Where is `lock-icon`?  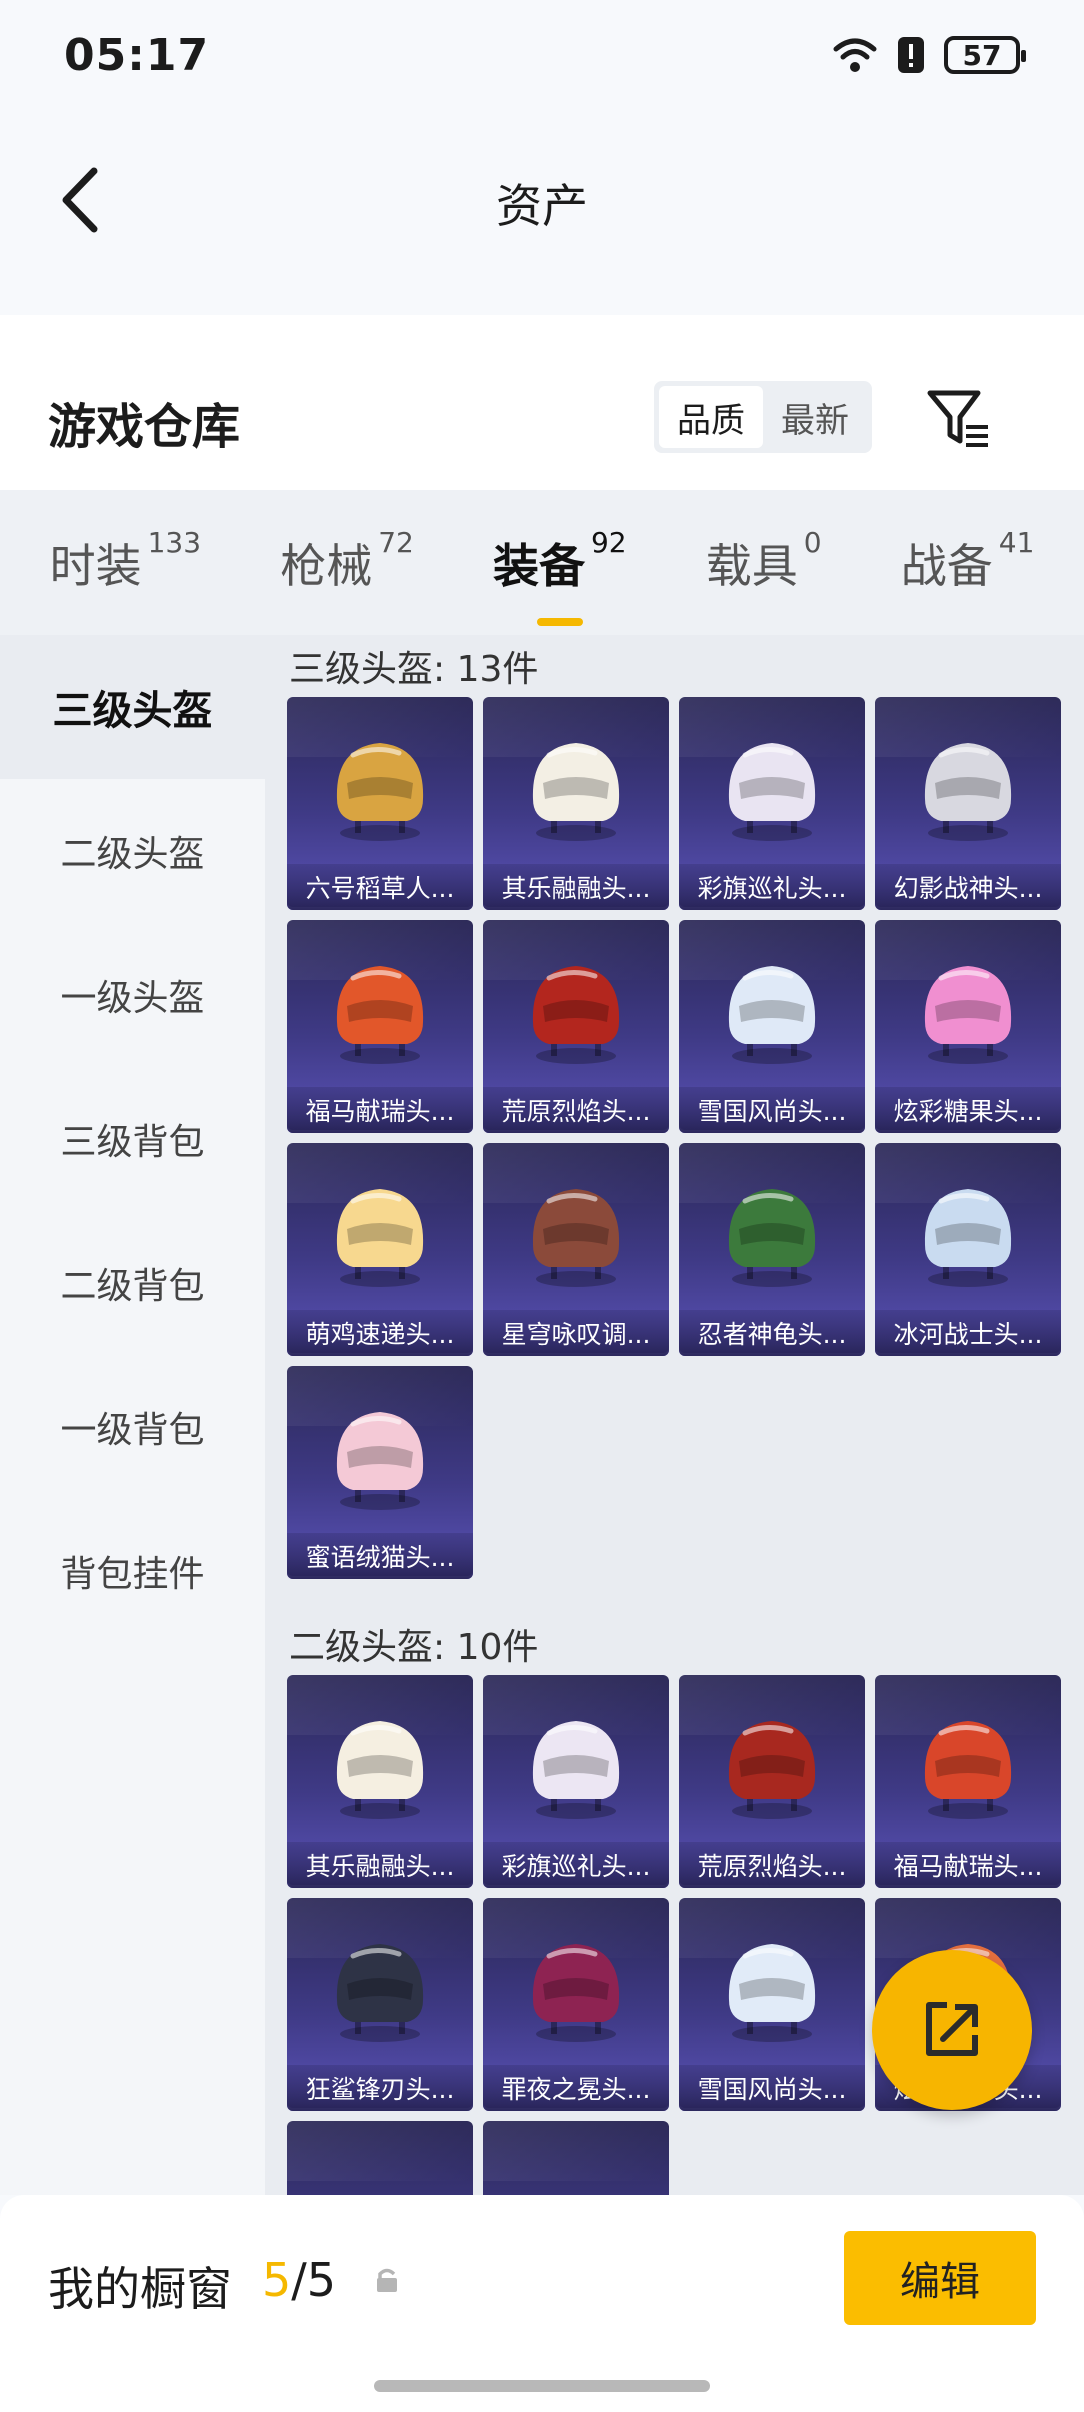
lock-icon is located at coordinates (387, 2282).